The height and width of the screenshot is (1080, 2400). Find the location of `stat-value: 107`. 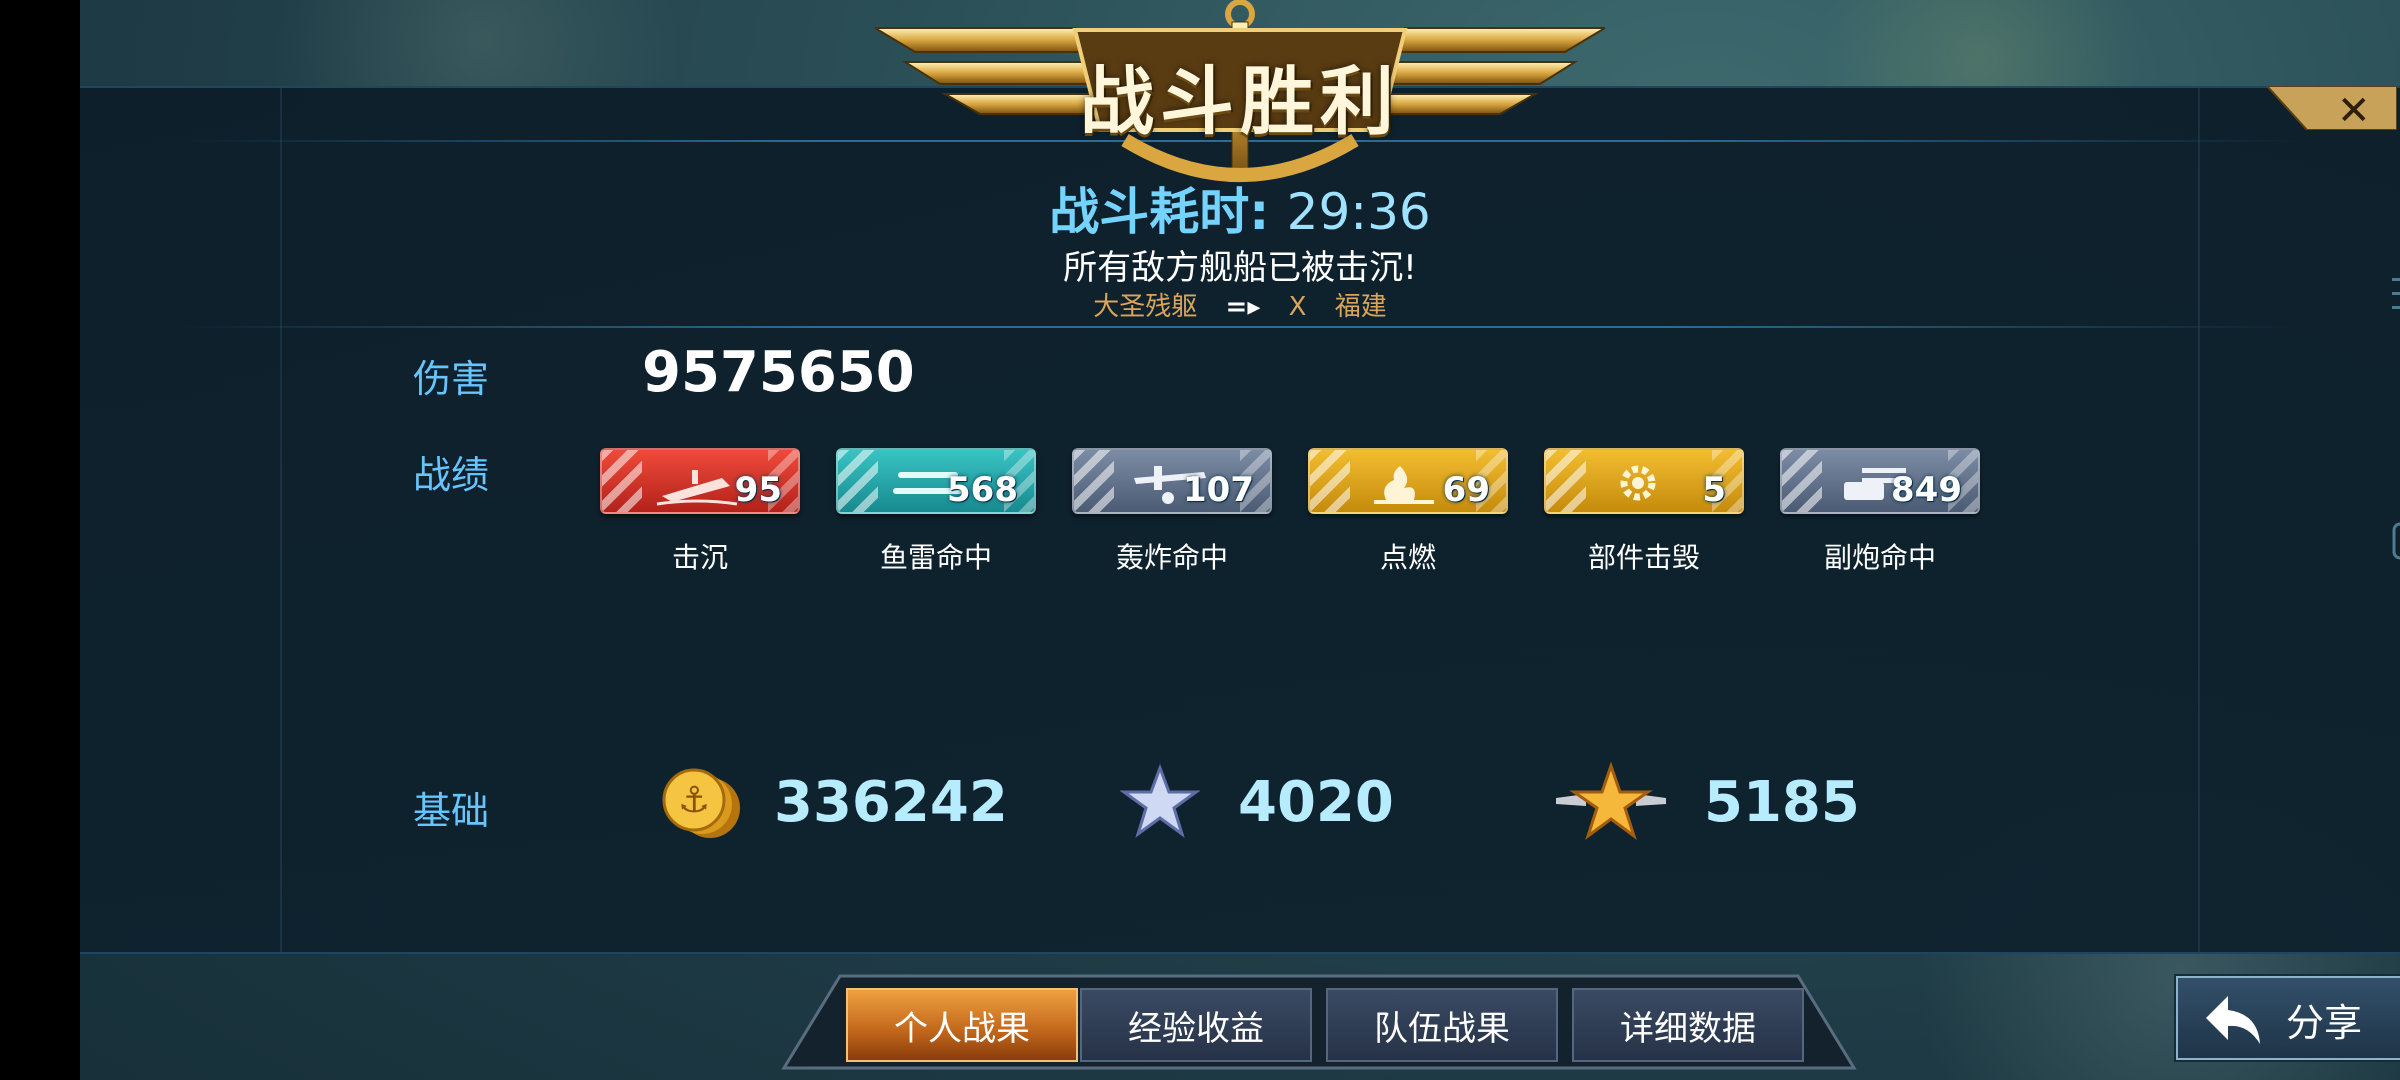

stat-value: 107 is located at coordinates (1218, 490).